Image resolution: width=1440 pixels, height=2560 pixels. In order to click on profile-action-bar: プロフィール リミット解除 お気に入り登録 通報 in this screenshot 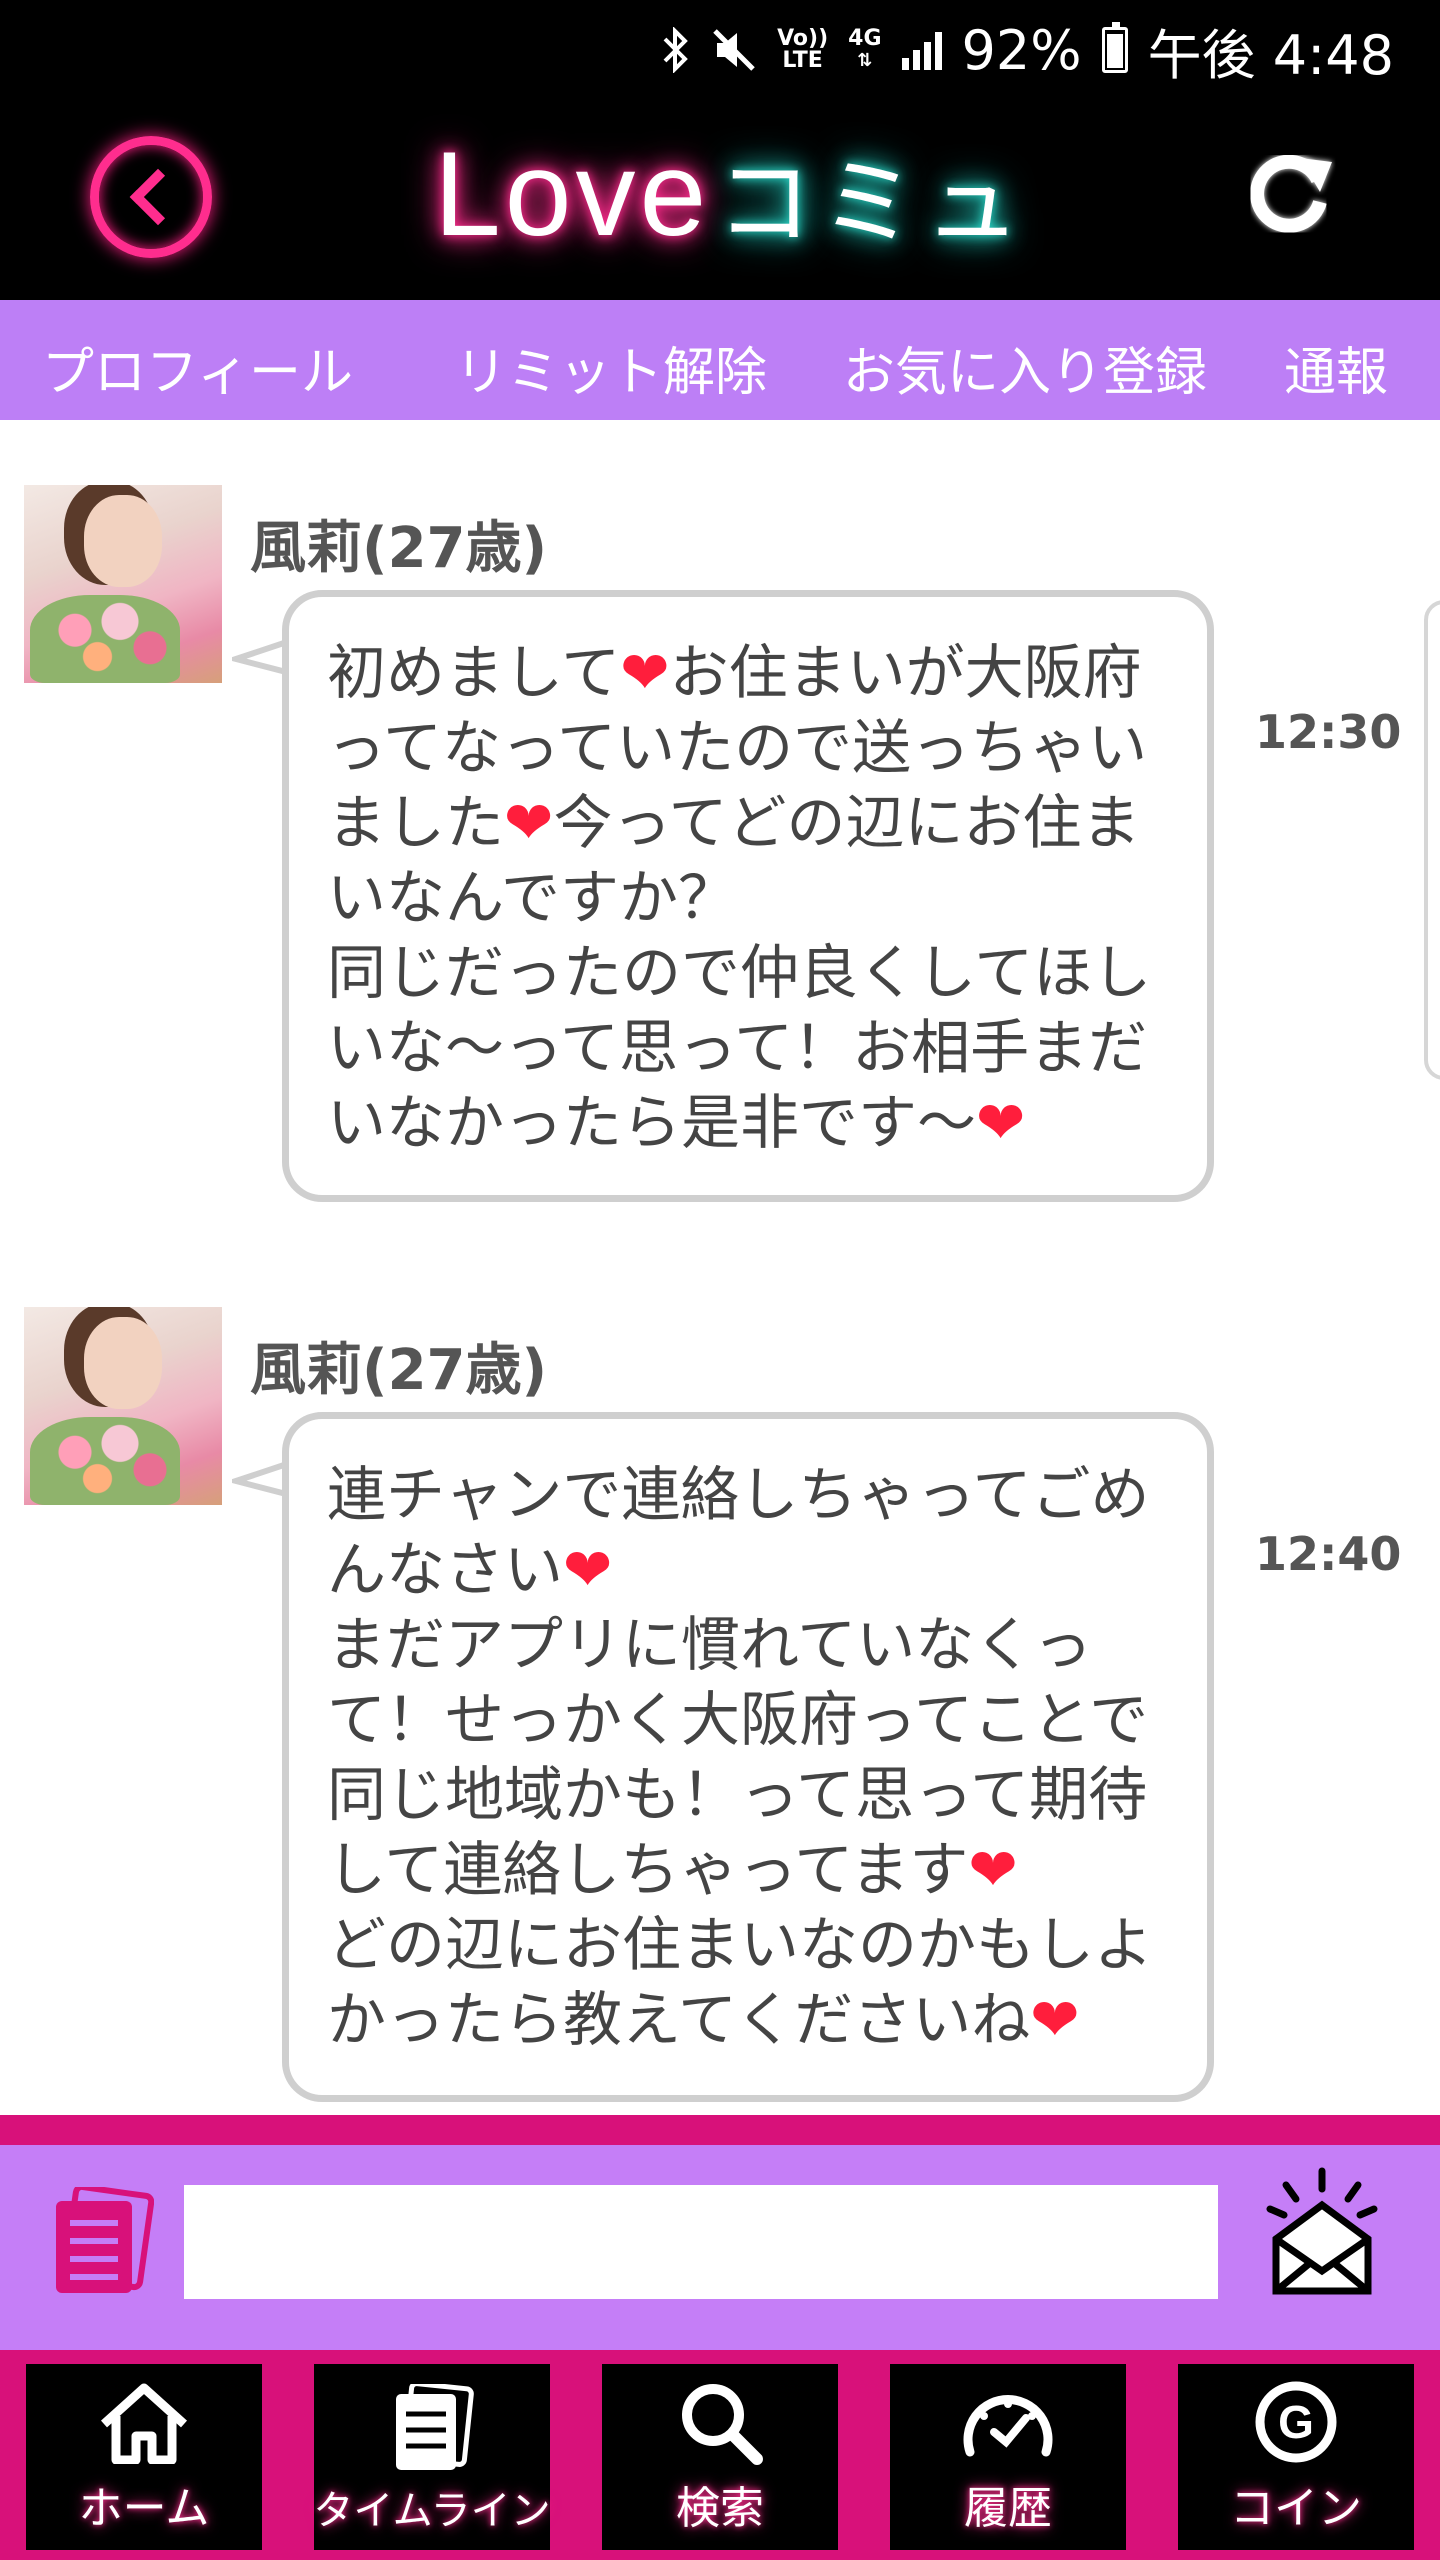, I will do `click(720, 360)`.